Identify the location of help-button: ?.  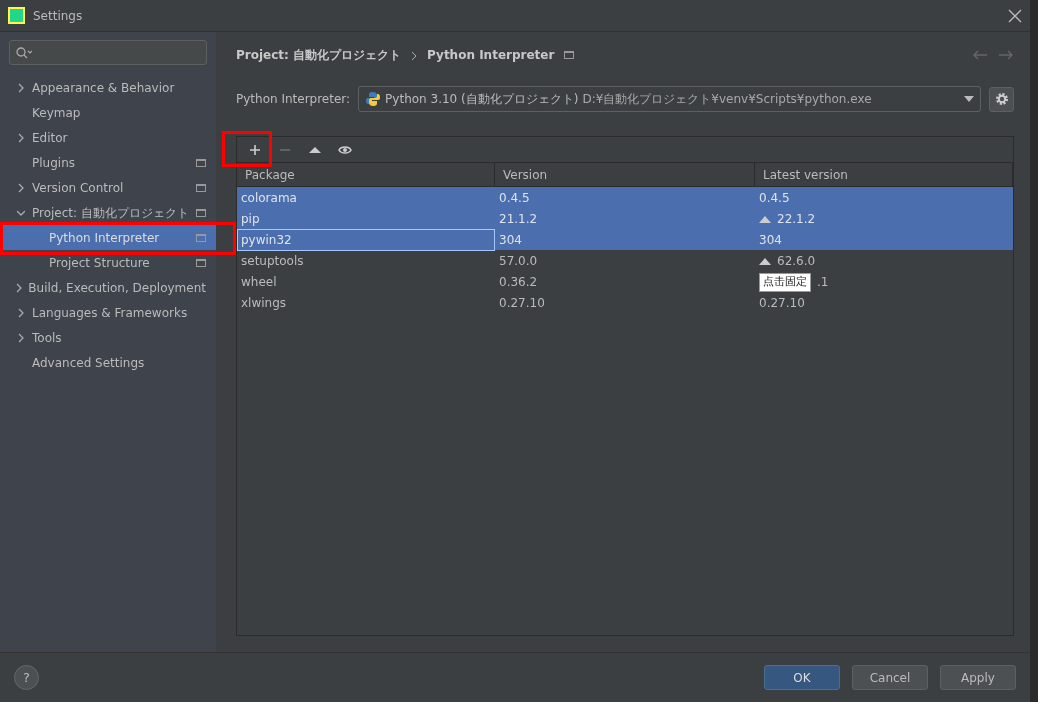
(26, 677).